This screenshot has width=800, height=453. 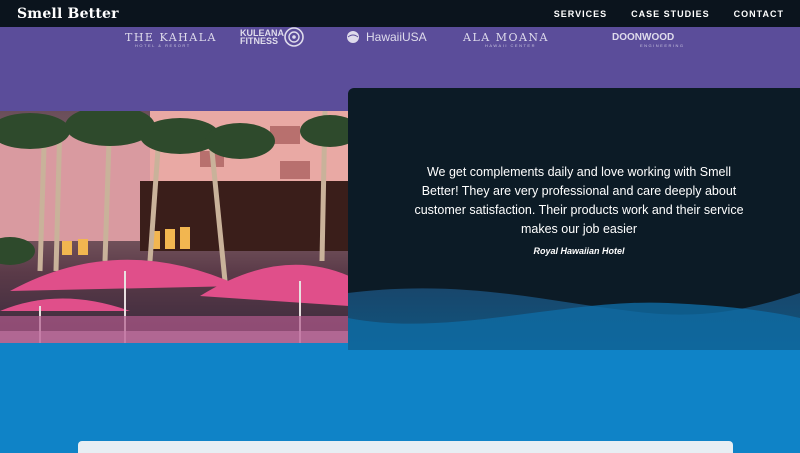 I want to click on testimonial-author: Royal Hawaiian Hotel, so click(x=579, y=251).